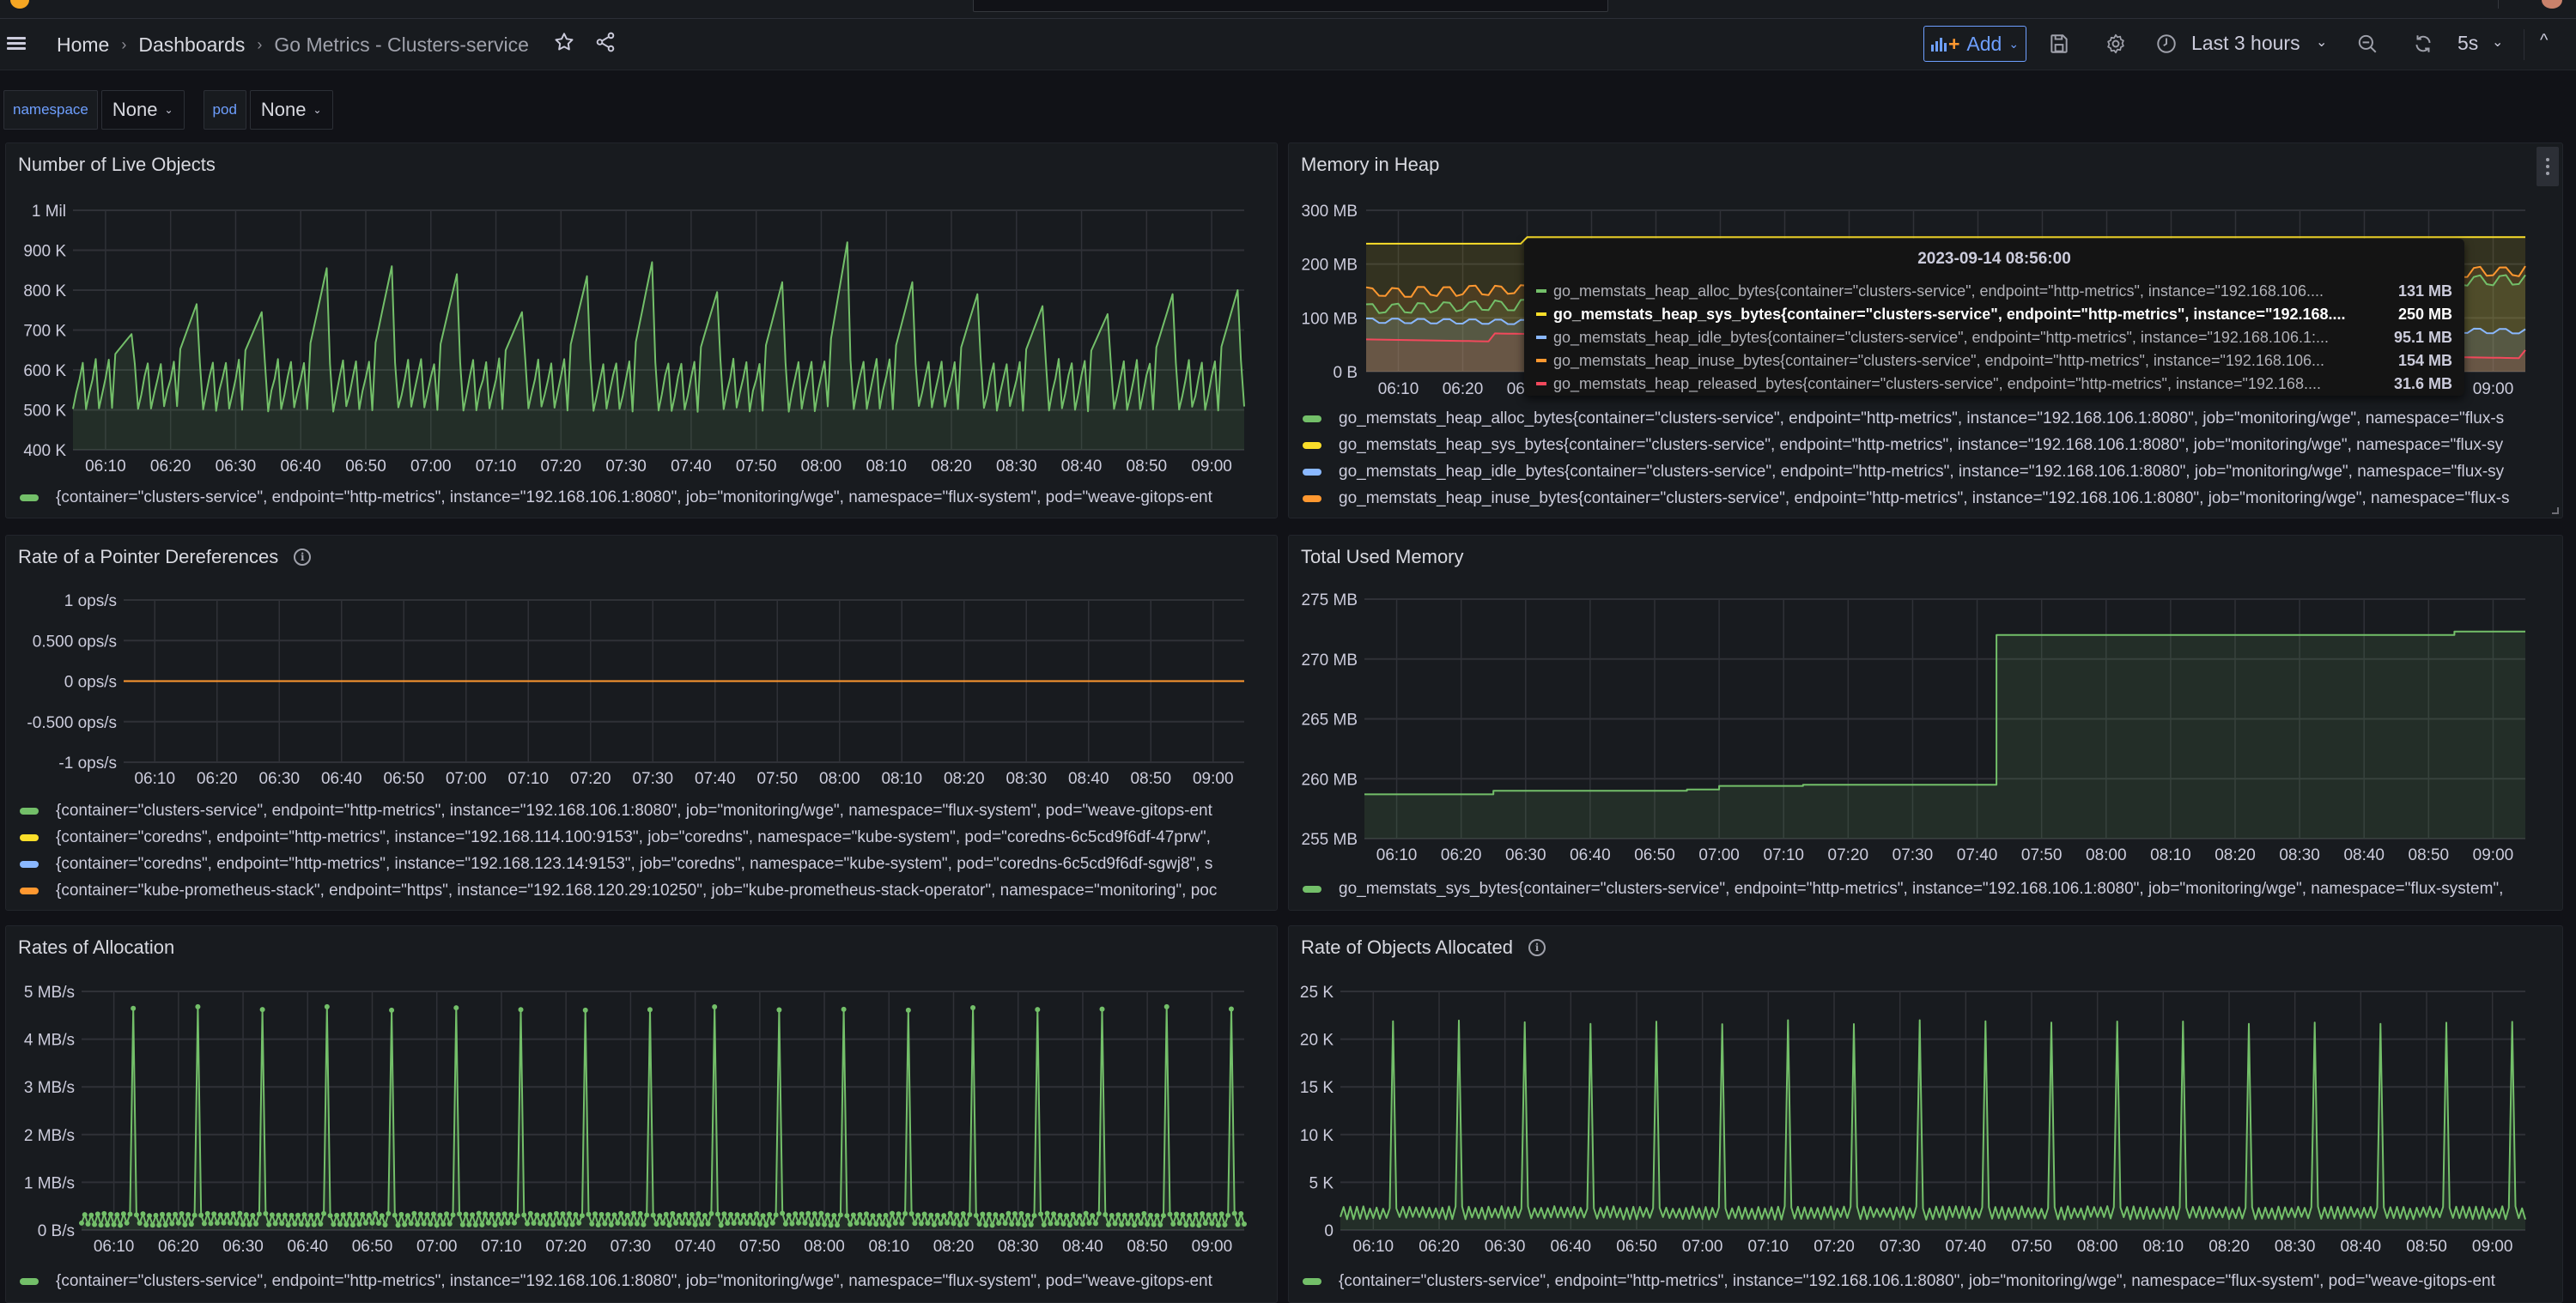 The image size is (2576, 1303). Describe the element at coordinates (1330, 212) in the screenshot. I see `y-tick-label: 300 MB` at that location.